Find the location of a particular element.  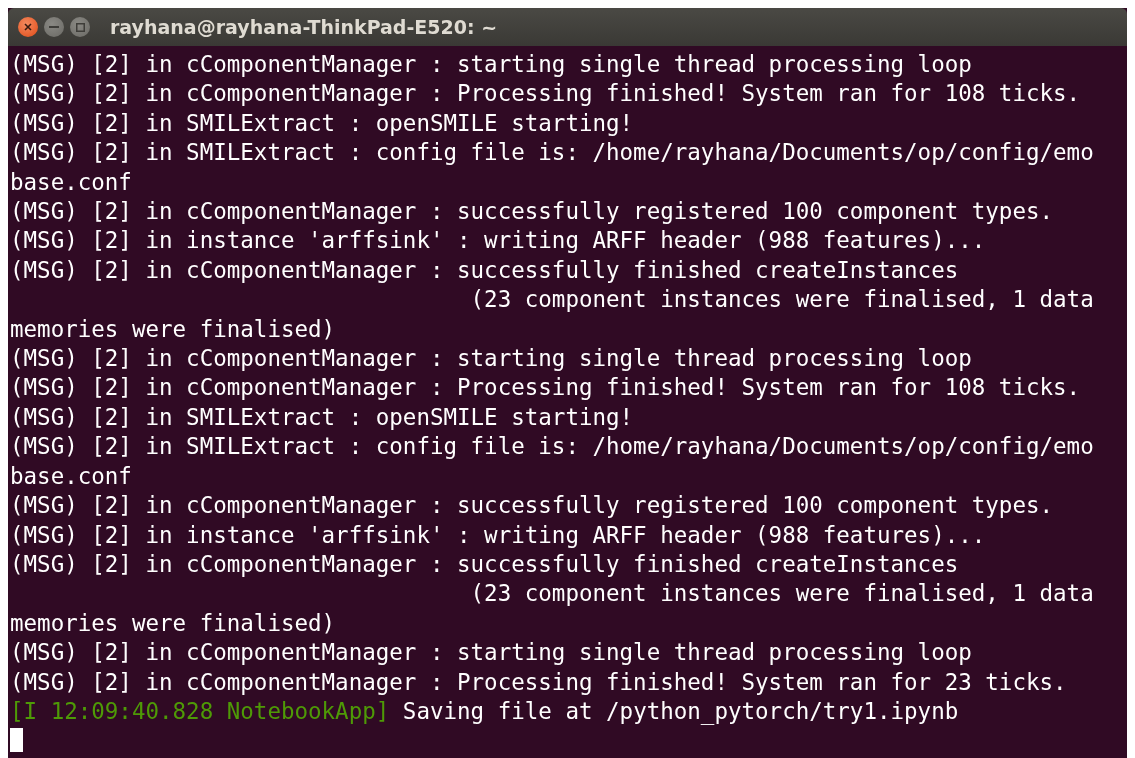

text-cursor is located at coordinates (16, 740).